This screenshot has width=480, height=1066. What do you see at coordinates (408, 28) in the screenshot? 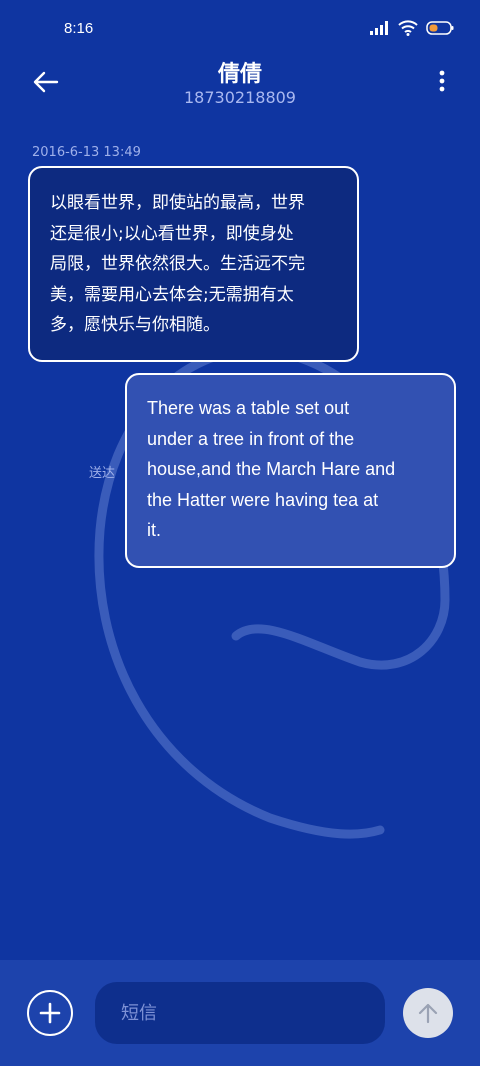
I see `wifi-icon` at bounding box center [408, 28].